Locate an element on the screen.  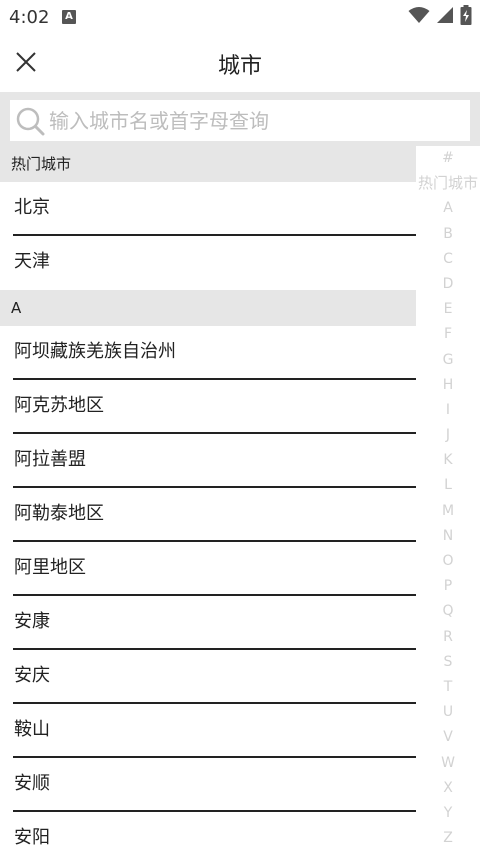
search-bar is located at coordinates (240, 119).